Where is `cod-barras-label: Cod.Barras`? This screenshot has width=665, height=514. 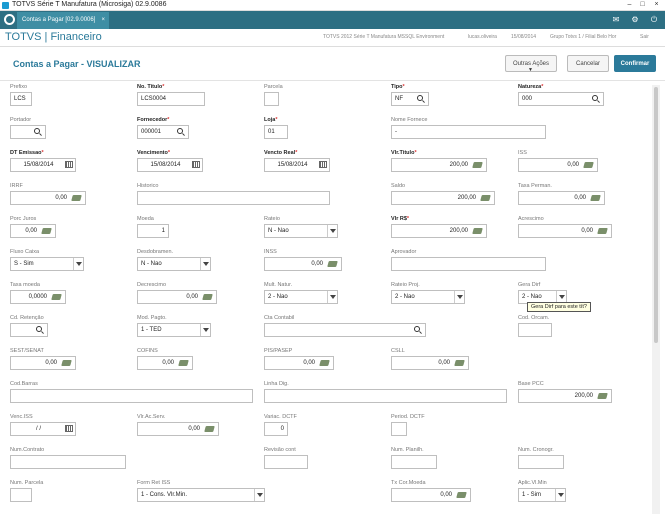
cod-barras-label: Cod.Barras is located at coordinates (24, 384).